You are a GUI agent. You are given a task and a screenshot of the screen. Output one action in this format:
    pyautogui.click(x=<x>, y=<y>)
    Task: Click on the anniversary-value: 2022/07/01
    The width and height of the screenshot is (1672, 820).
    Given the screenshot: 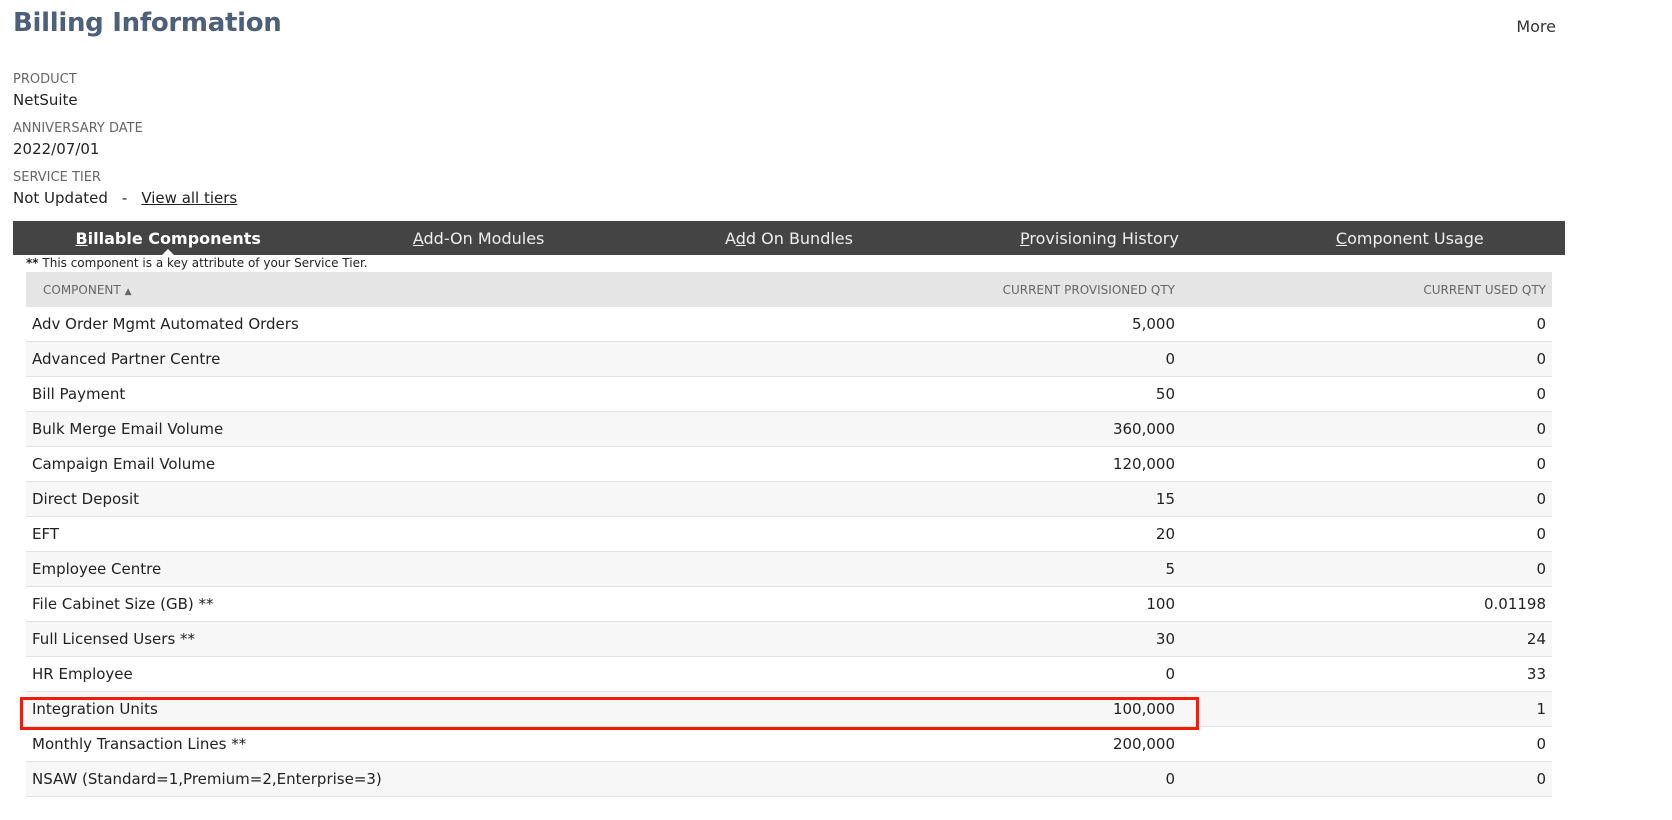 What is the action you would take?
    pyautogui.click(x=56, y=149)
    